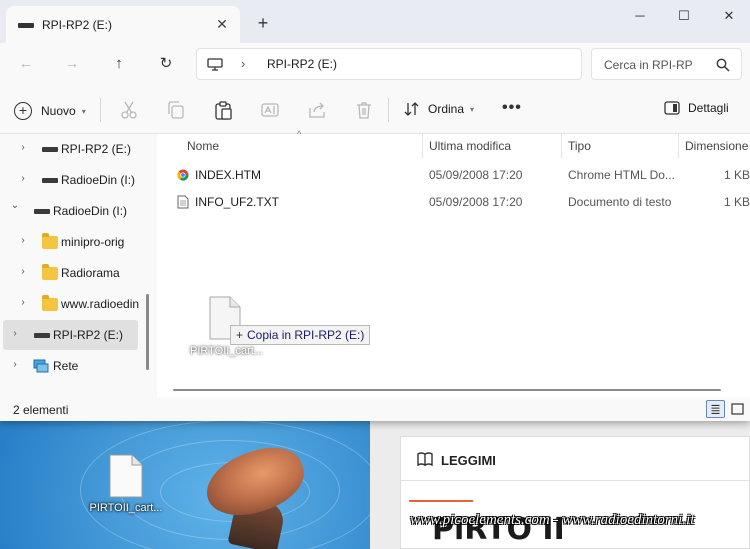  What do you see at coordinates (302, 64) in the screenshot?
I see `breadcrumb-rpi-rp2: RPI-RP2 (E:)` at bounding box center [302, 64].